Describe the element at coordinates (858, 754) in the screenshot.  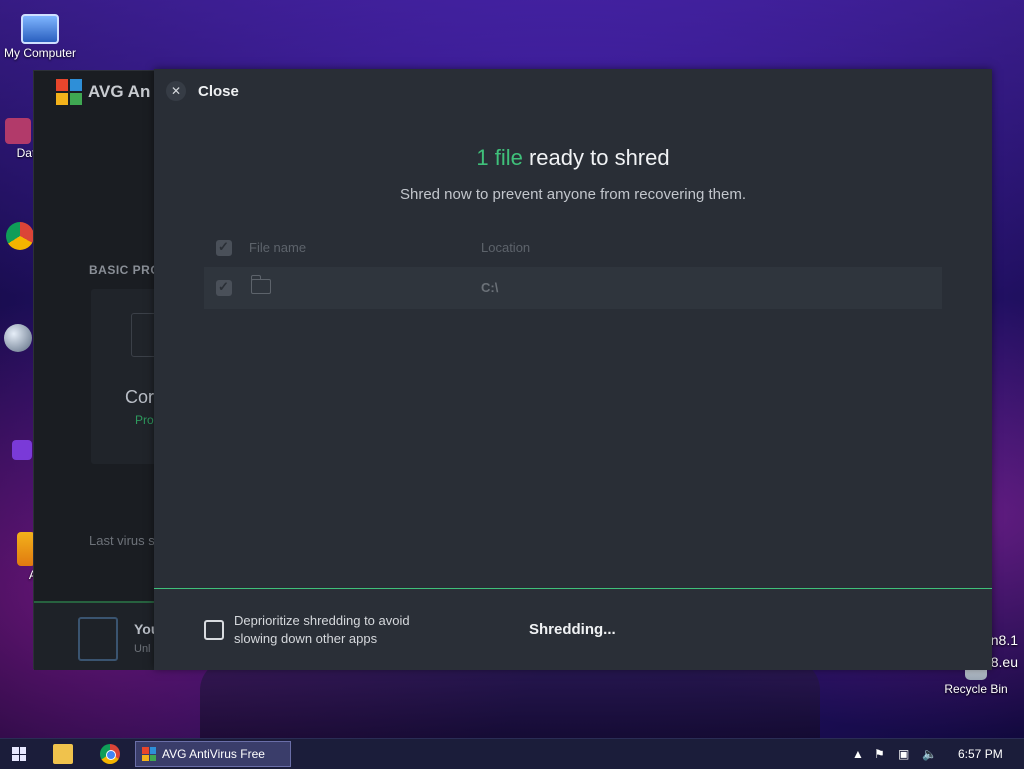
I see `show-hidden-icons-chevron-icon: ▲` at that location.